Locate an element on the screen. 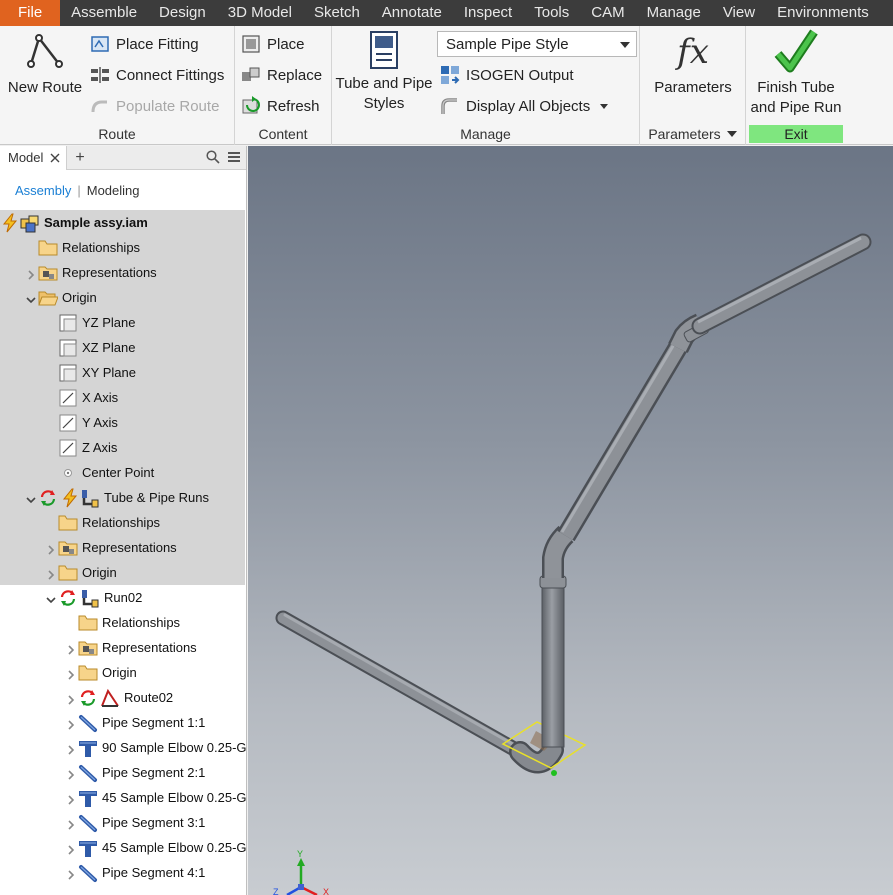 The height and width of the screenshot is (895, 893). manage-panel-label: Manage is located at coordinates (485, 134).